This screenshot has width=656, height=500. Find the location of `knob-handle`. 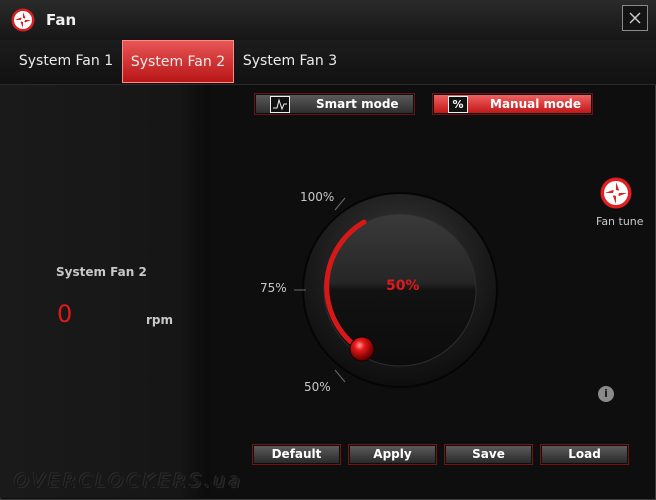

knob-handle is located at coordinates (362, 349).